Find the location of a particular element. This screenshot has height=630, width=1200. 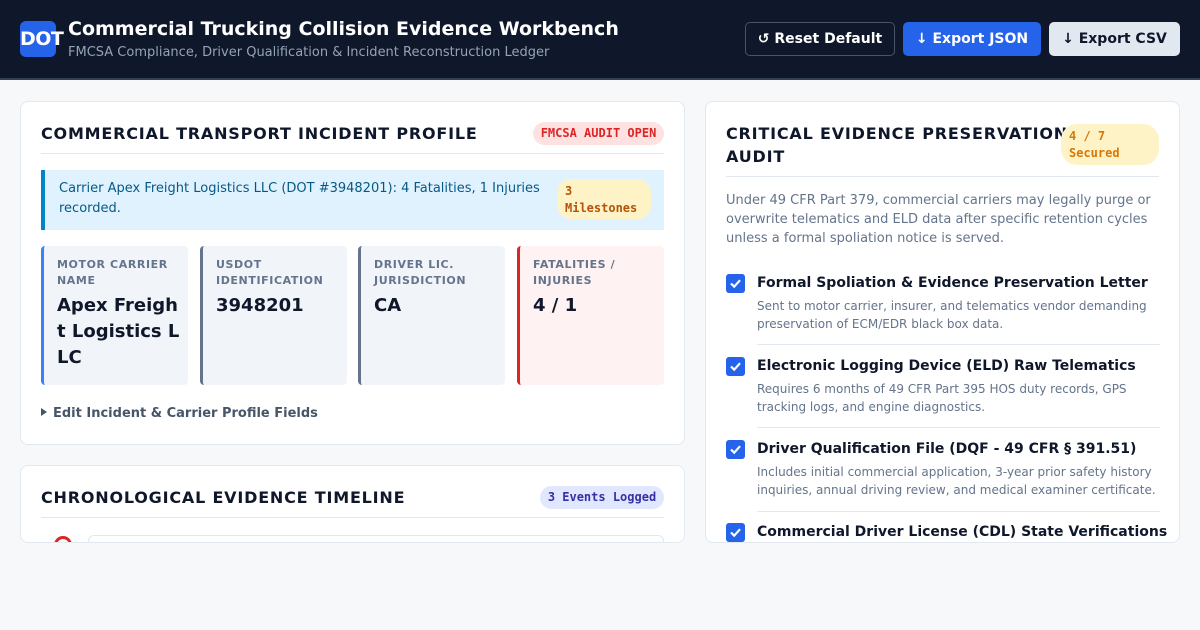

reset-default-button: ↺ Reset Default is located at coordinates (820, 39).